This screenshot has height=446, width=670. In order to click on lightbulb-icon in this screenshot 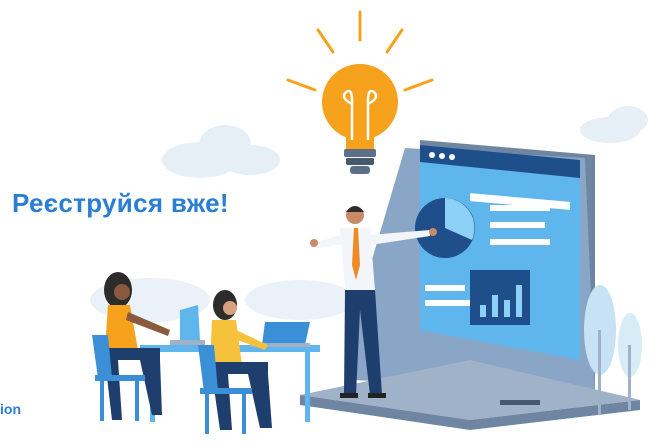, I will do `click(360, 119)`.